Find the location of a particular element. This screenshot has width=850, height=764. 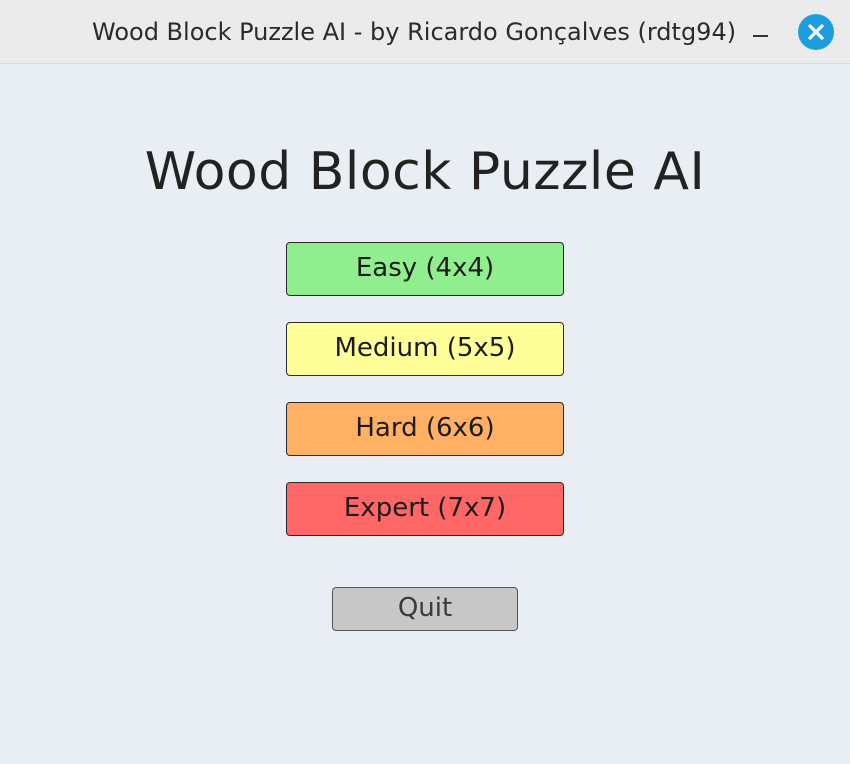

minimize-icon is located at coordinates (760, 36).